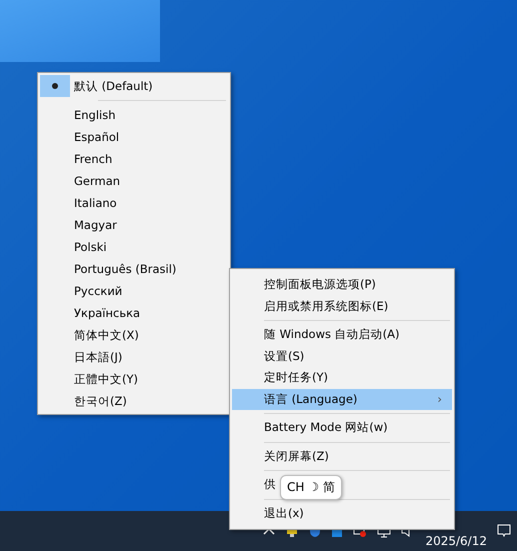 The height and width of the screenshot is (551, 517). Describe the element at coordinates (254, 485) in the screenshot. I see `context-menu-item: 供` at that location.